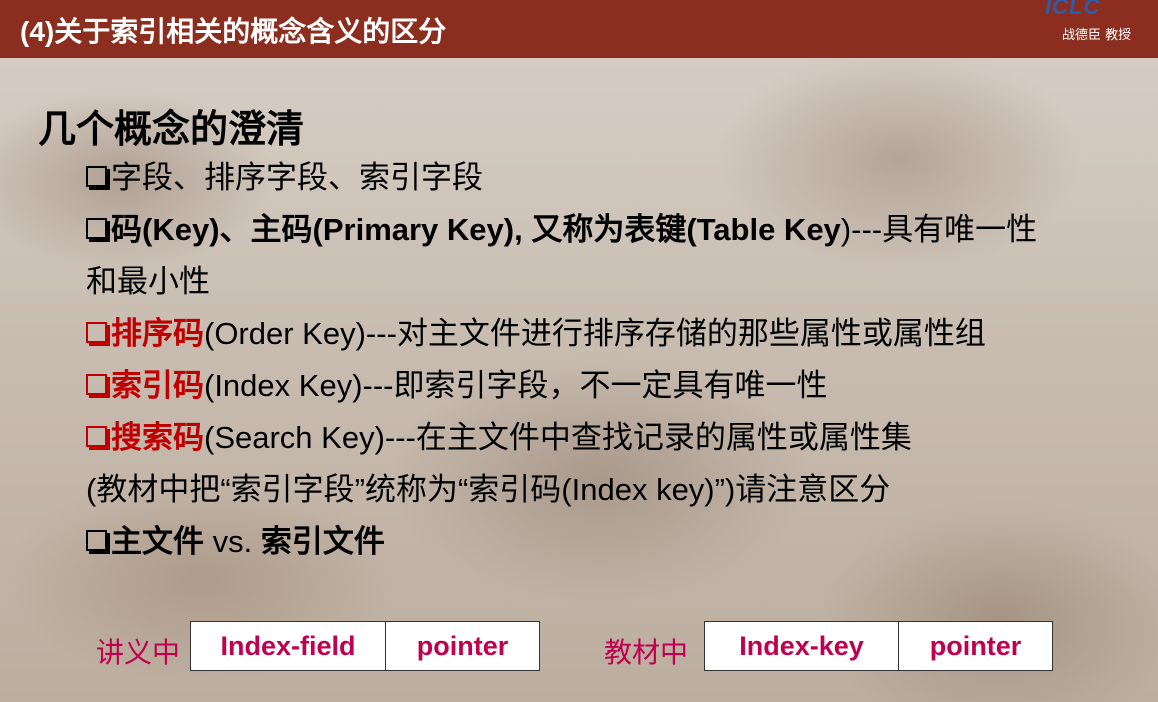 This screenshot has height=702, width=1158. What do you see at coordinates (646, 652) in the screenshot?
I see `textbook-label: 教材中` at bounding box center [646, 652].